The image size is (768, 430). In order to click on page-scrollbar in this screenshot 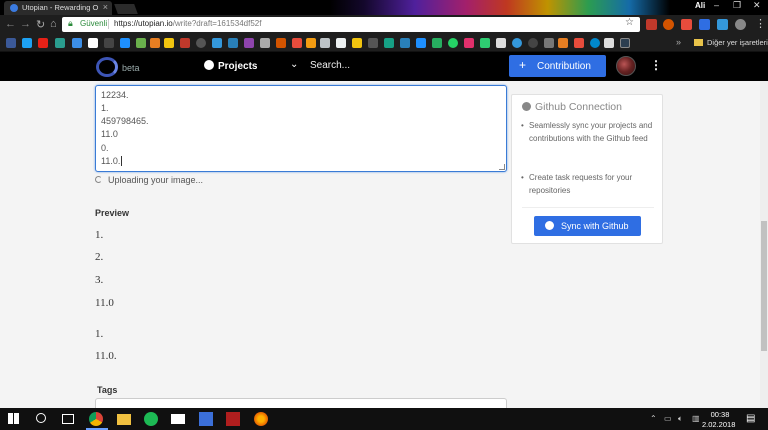, I will do `click(764, 244)`.